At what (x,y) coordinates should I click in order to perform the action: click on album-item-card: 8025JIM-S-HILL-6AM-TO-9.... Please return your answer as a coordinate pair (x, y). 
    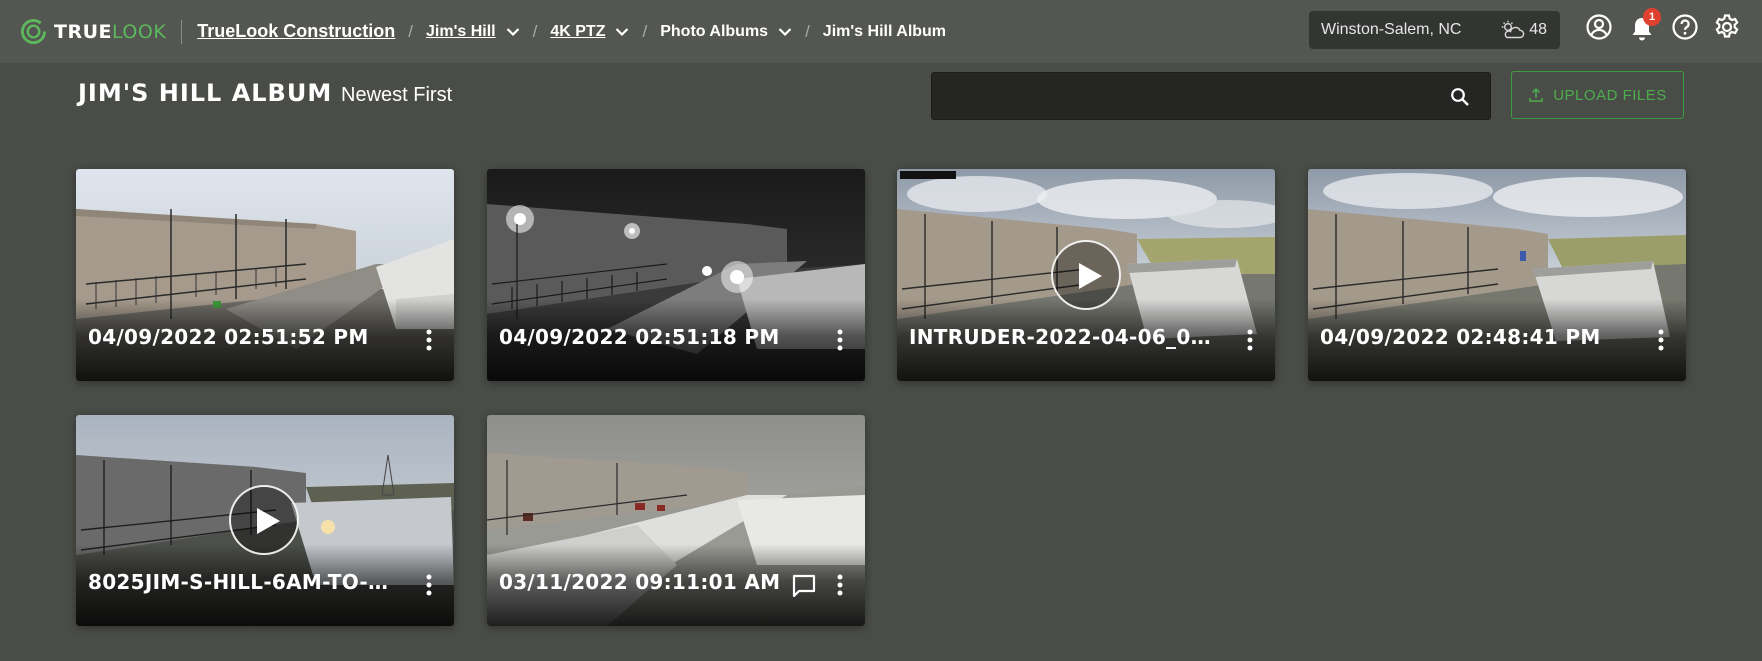
    Looking at the image, I should click on (265, 520).